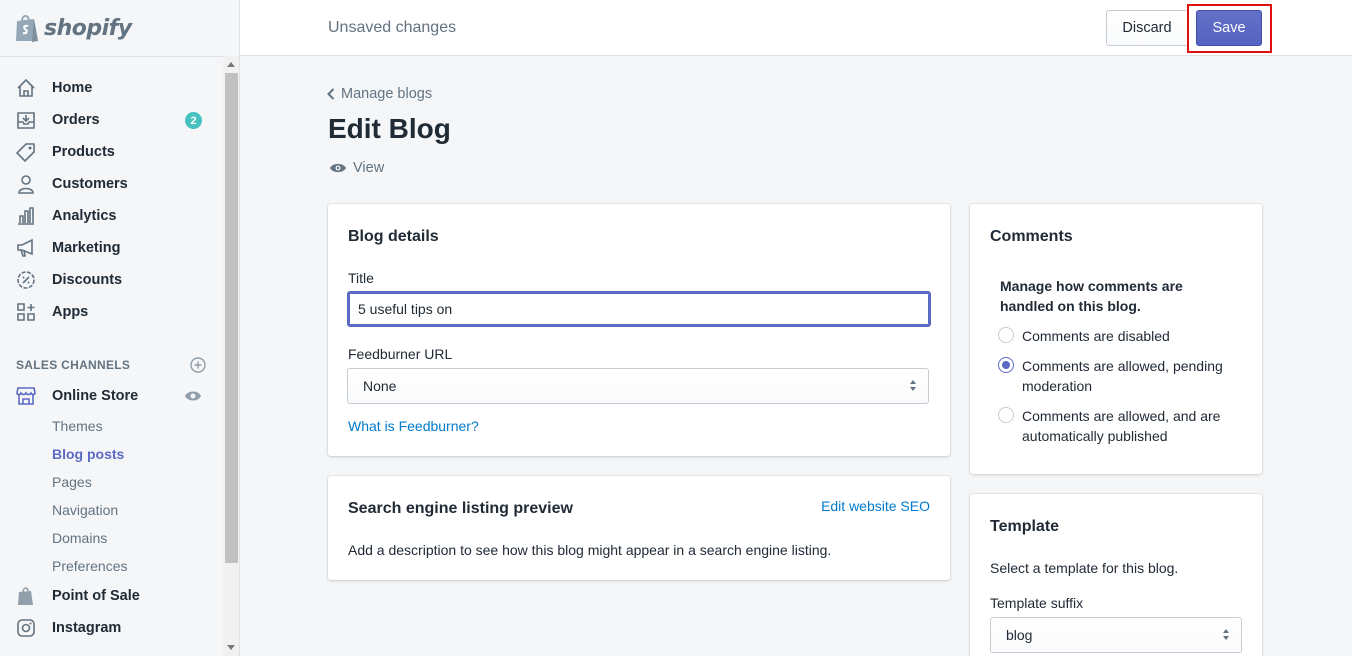  I want to click on sidebar-item-apps: Apps, so click(111, 312).